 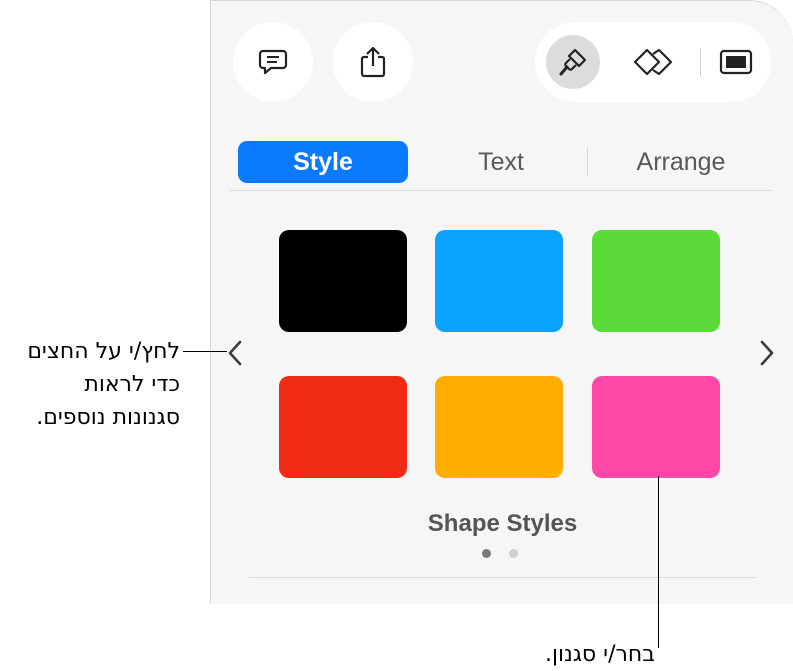 What do you see at coordinates (108, 417) in the screenshot?
I see `callout-arrows-line3: סגנונות נוספים.` at bounding box center [108, 417].